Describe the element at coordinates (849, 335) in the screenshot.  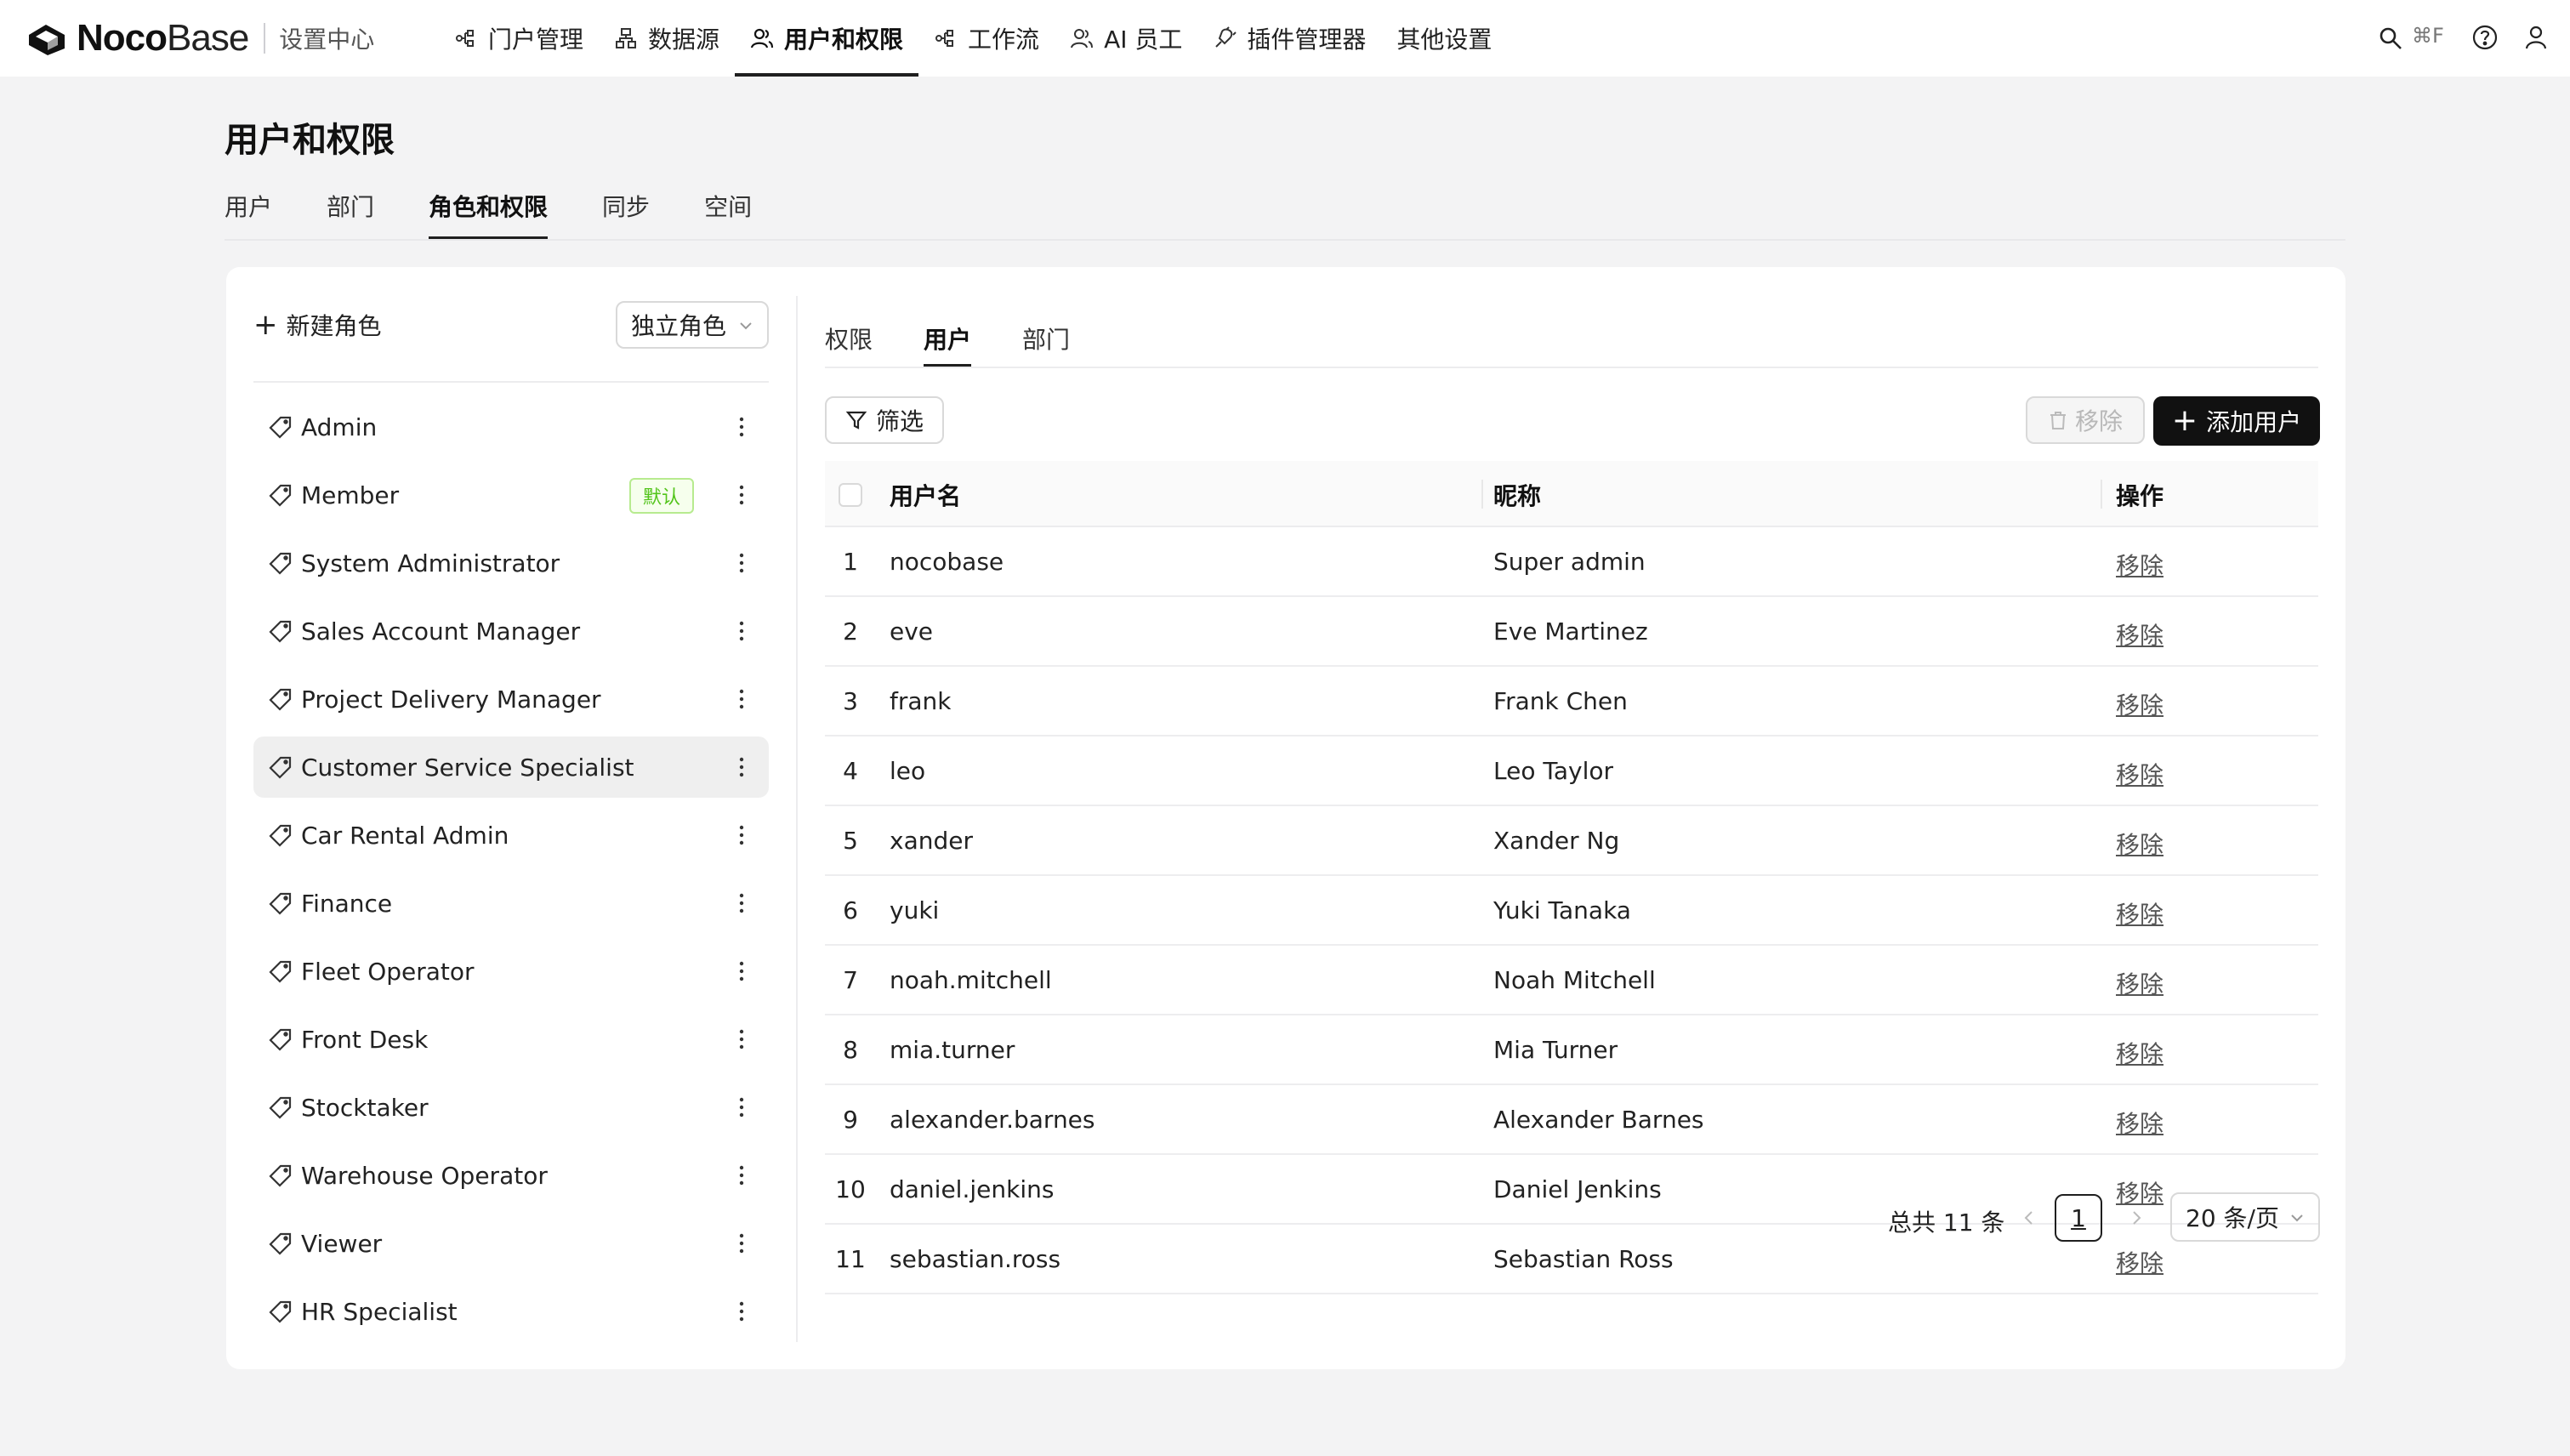
I see `tab-permissions: 权限` at that location.